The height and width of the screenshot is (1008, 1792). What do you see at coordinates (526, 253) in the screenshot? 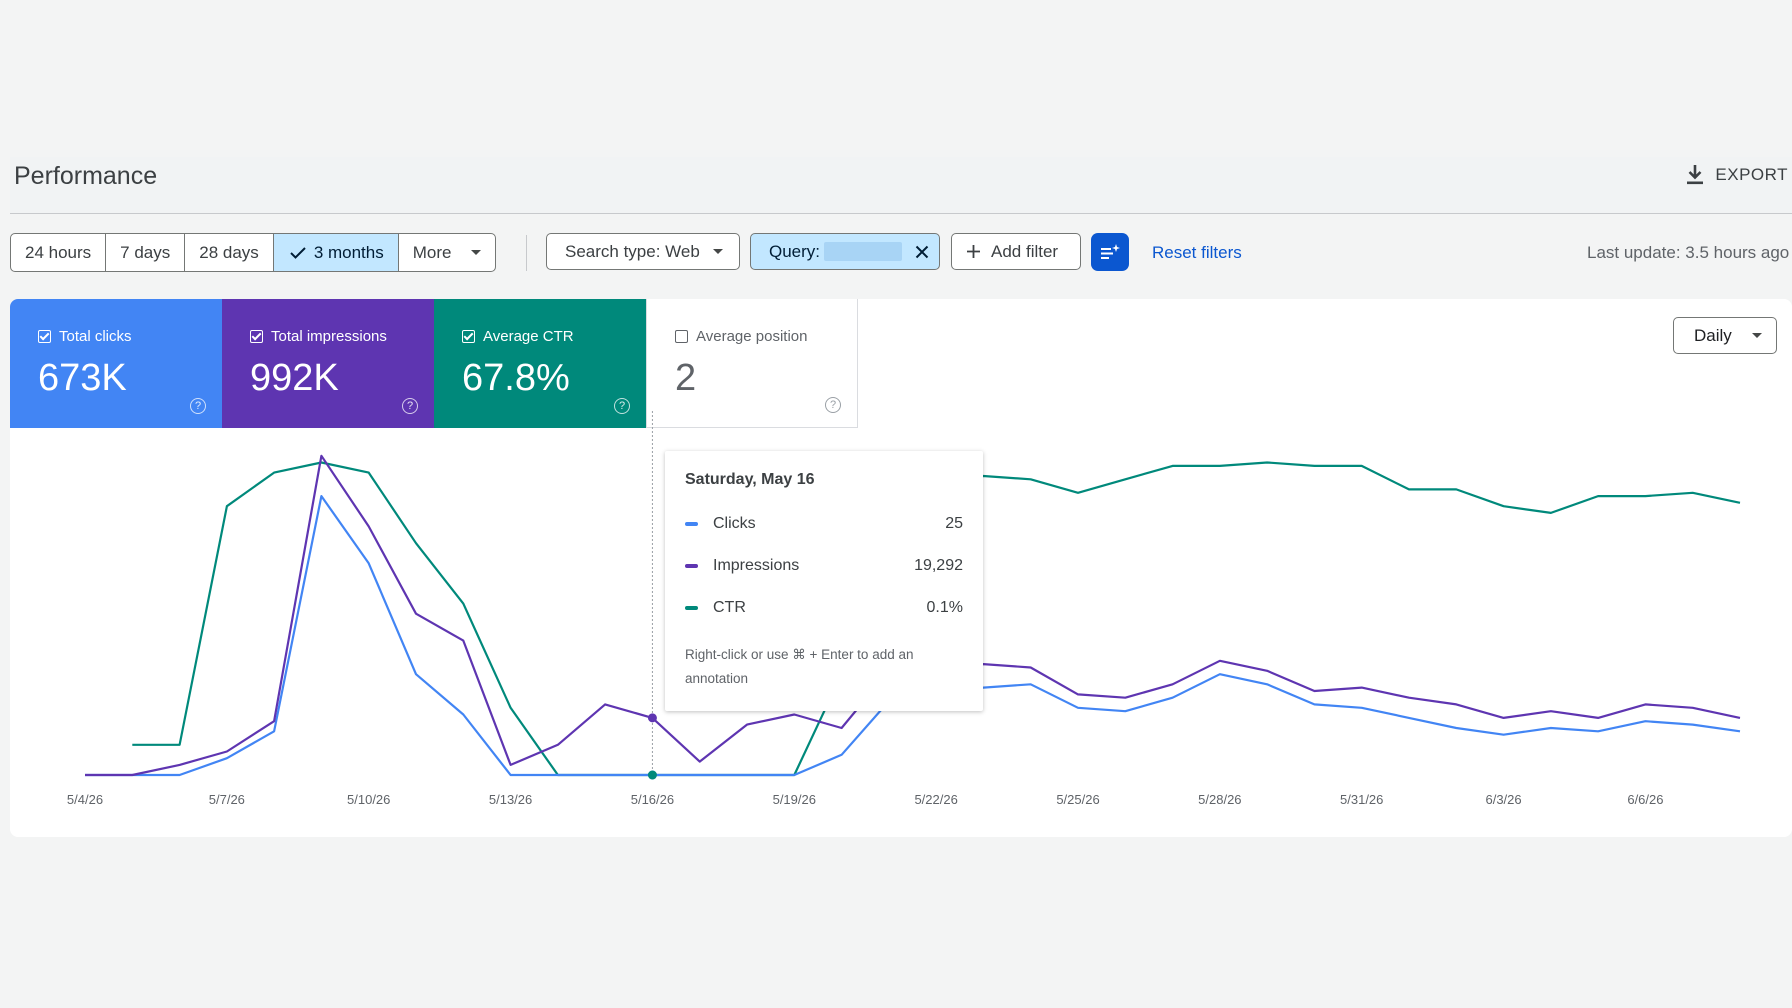
I see `filter-separator` at bounding box center [526, 253].